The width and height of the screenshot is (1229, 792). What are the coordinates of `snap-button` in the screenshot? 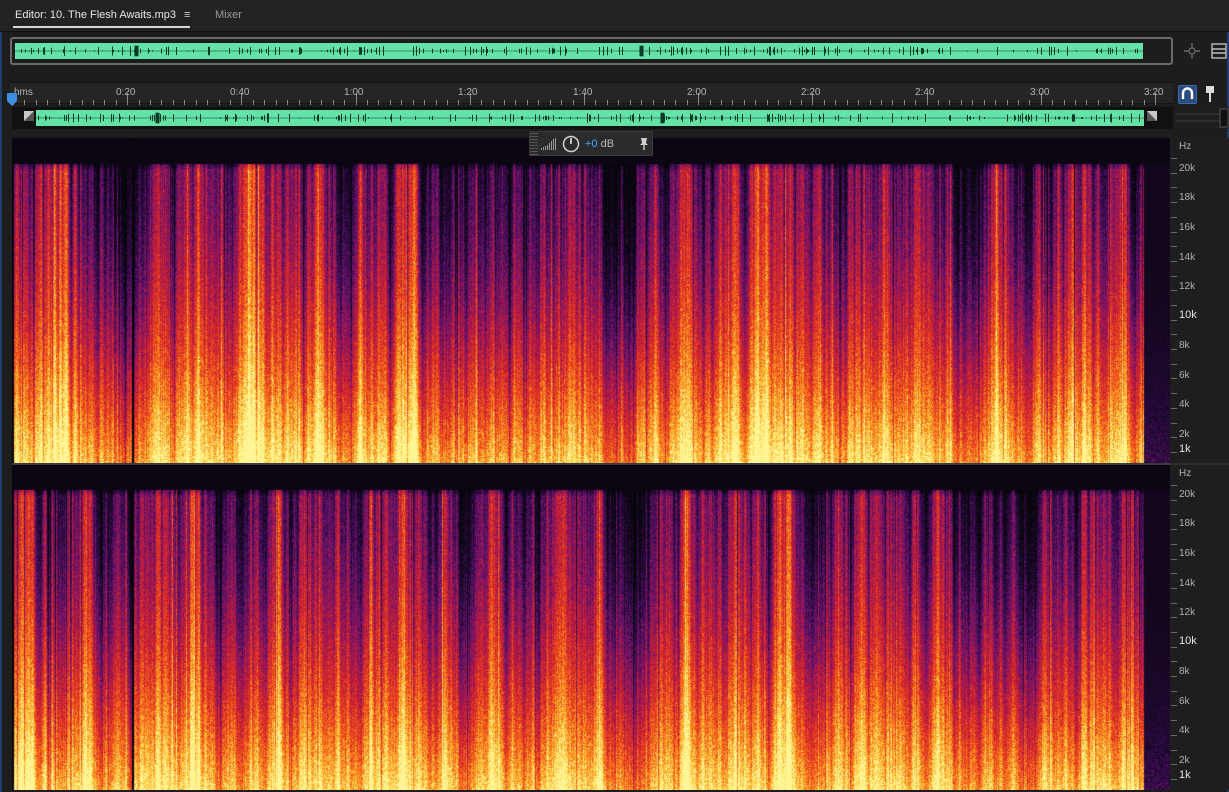 It's located at (1187, 94).